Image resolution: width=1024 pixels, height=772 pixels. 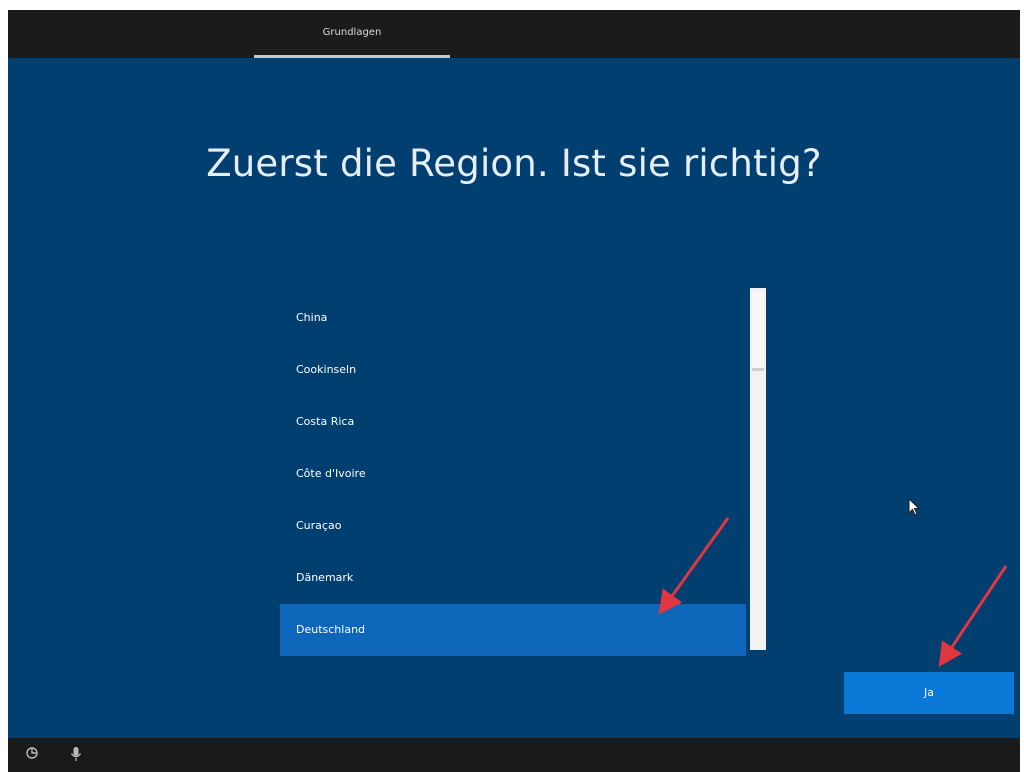 What do you see at coordinates (325, 421) in the screenshot?
I see `region-item-label: Costa Rica` at bounding box center [325, 421].